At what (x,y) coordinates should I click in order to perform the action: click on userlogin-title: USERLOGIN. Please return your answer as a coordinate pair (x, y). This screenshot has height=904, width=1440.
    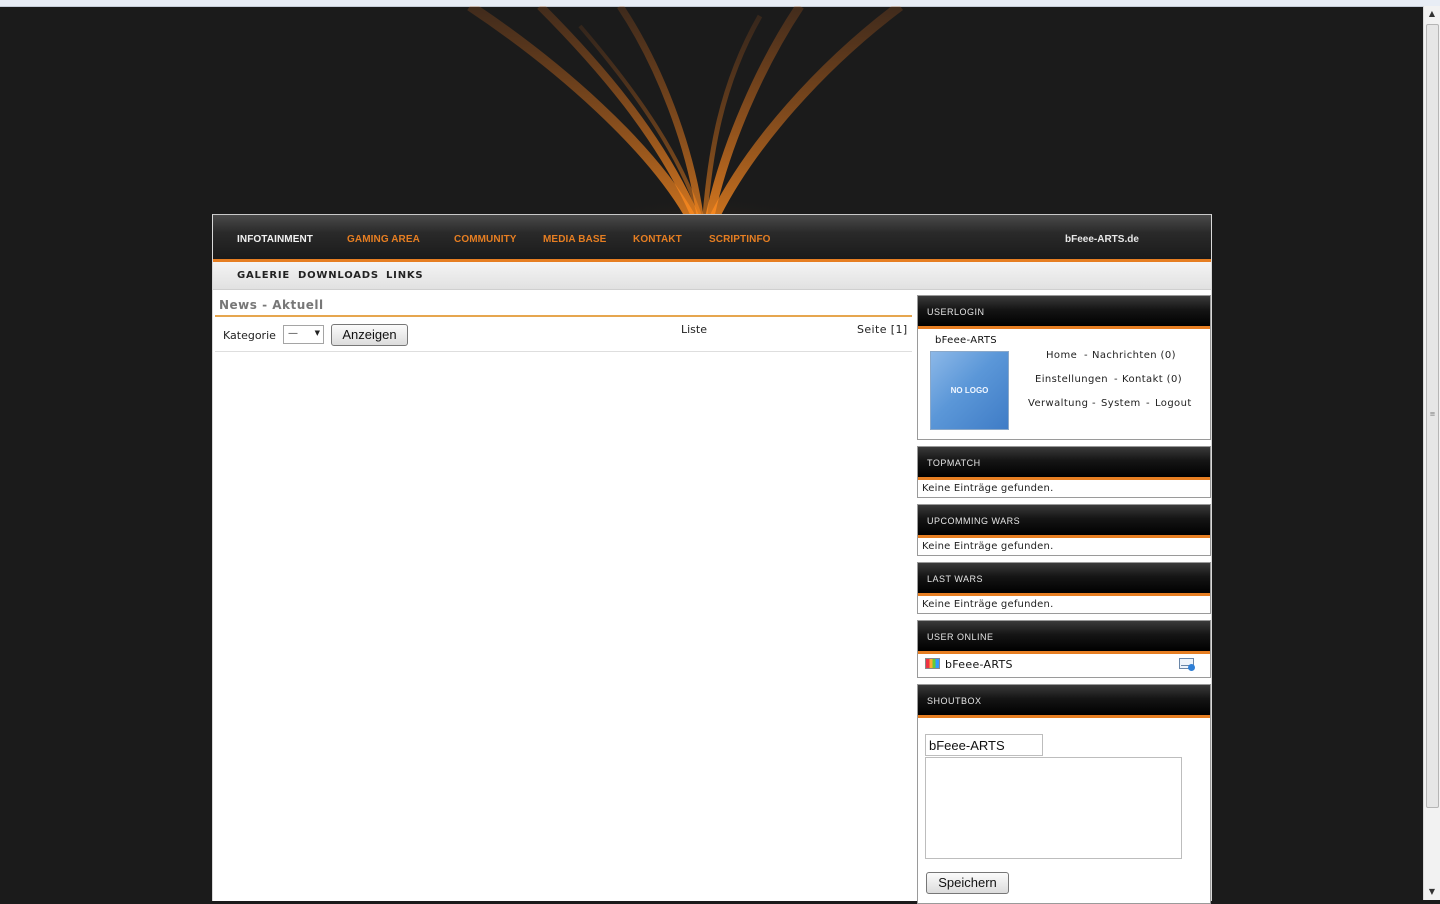
    Looking at the image, I should click on (956, 312).